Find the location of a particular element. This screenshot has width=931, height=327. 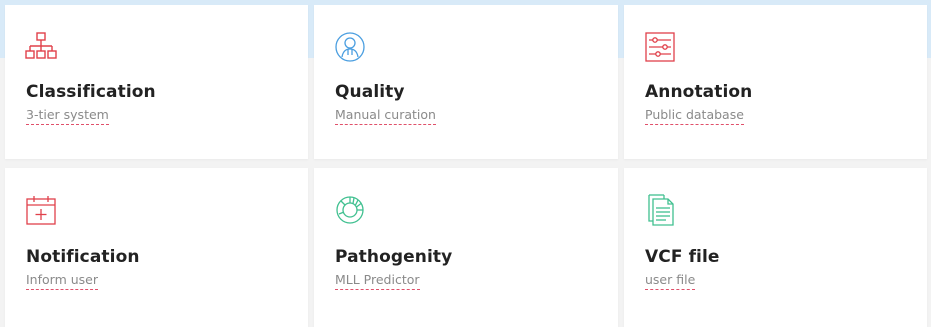

card-subtitle-link: Public database is located at coordinates (694, 116).